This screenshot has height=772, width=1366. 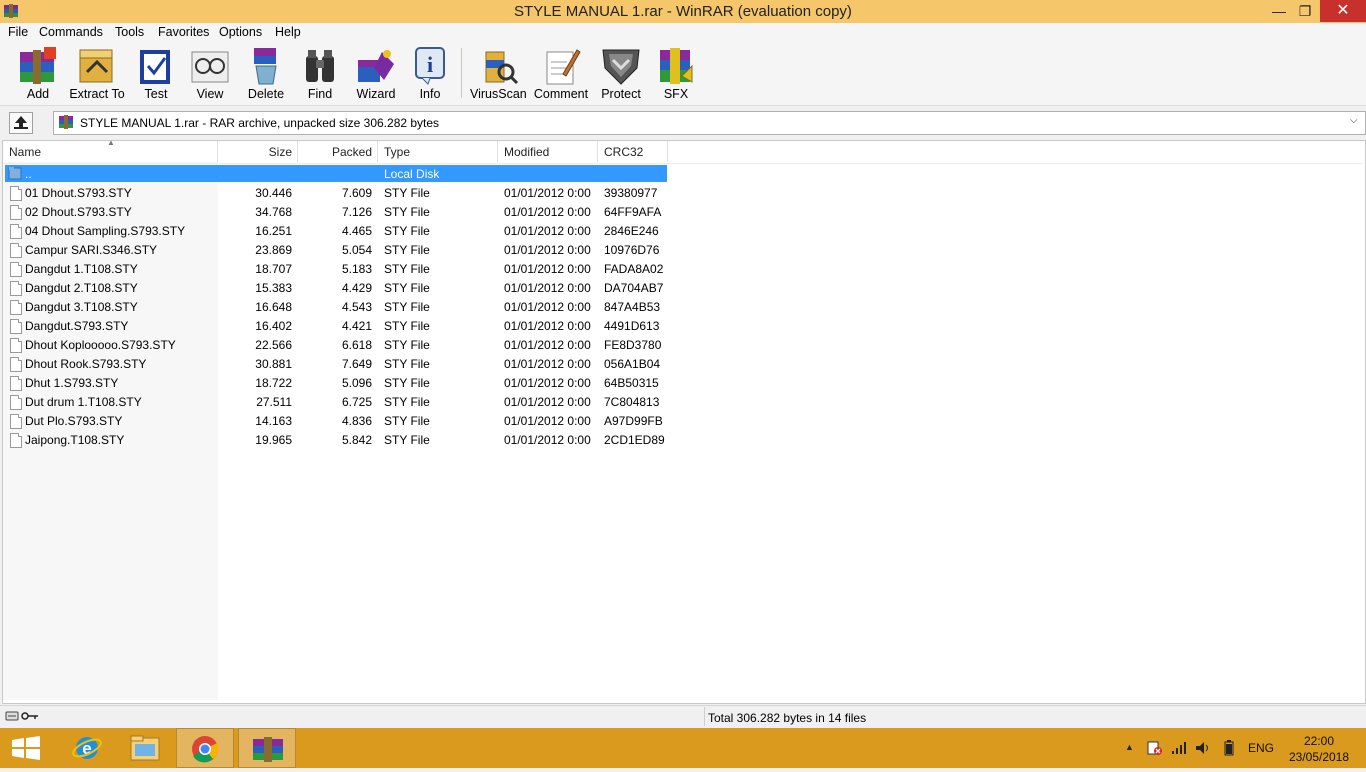 I want to click on comment-button: Comment, so click(x=561, y=73).